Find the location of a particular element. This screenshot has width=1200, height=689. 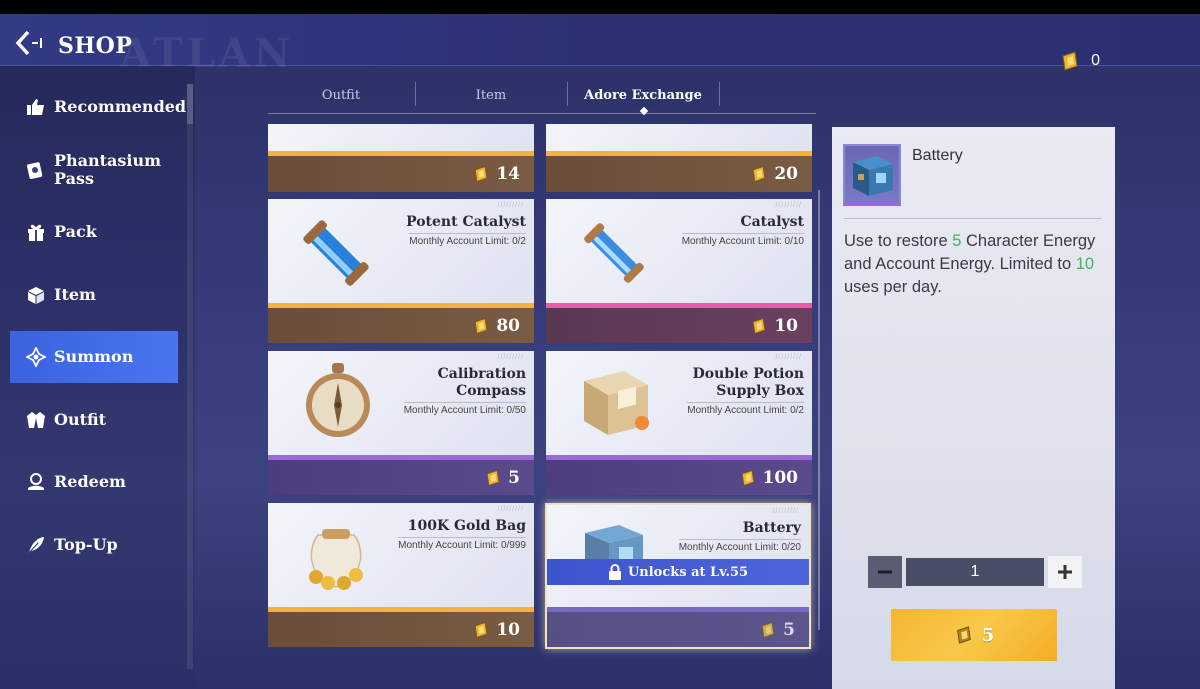

catalyst-icon is located at coordinates (614, 253).